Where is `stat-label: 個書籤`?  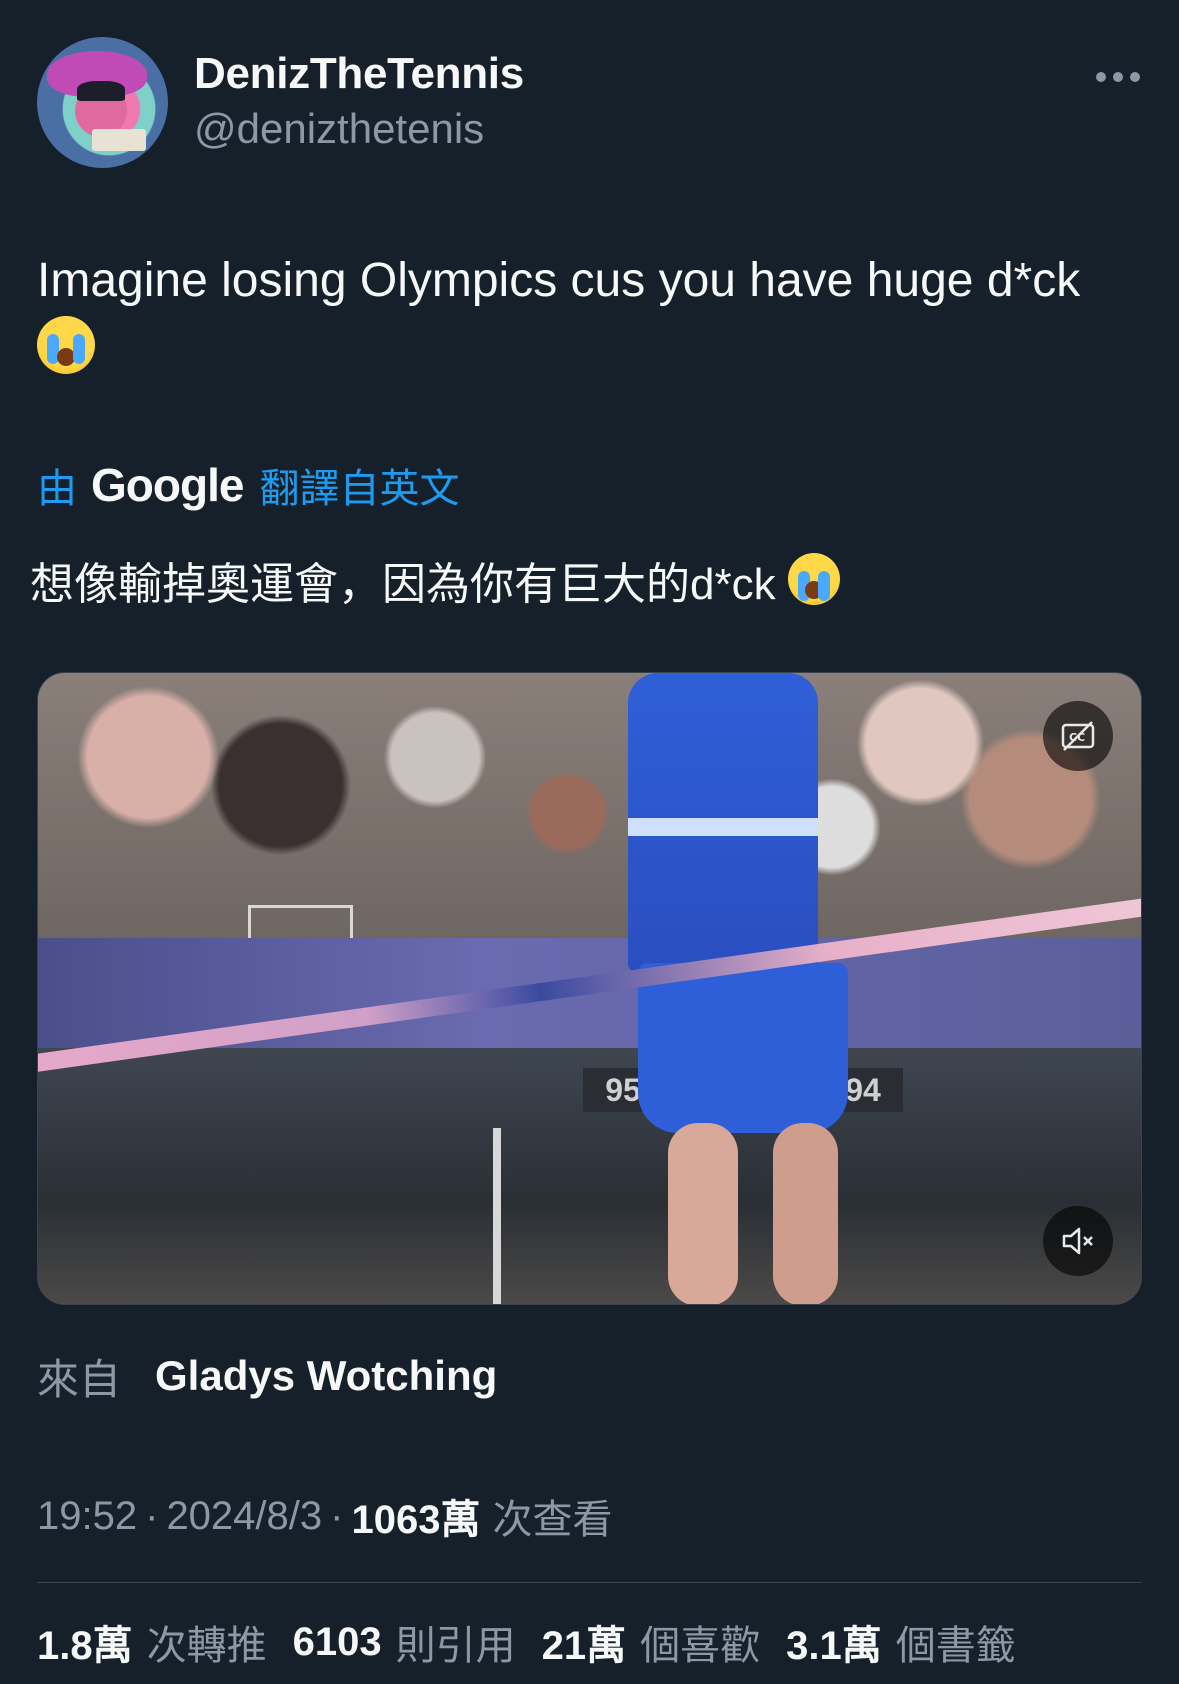
stat-label: 個書籤 is located at coordinates (955, 1646).